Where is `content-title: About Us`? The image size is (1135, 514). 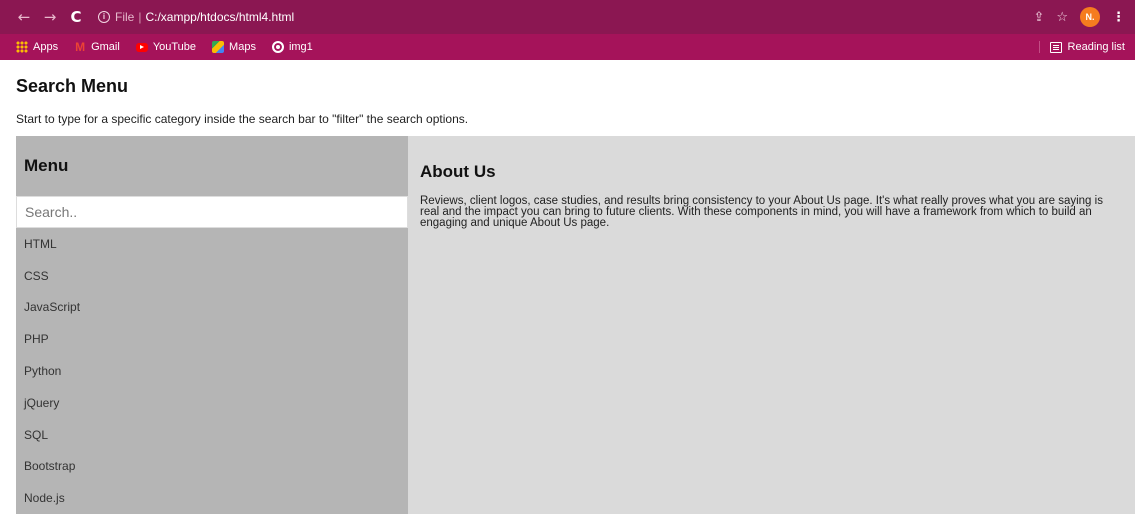
content-title: About Us is located at coordinates (458, 171).